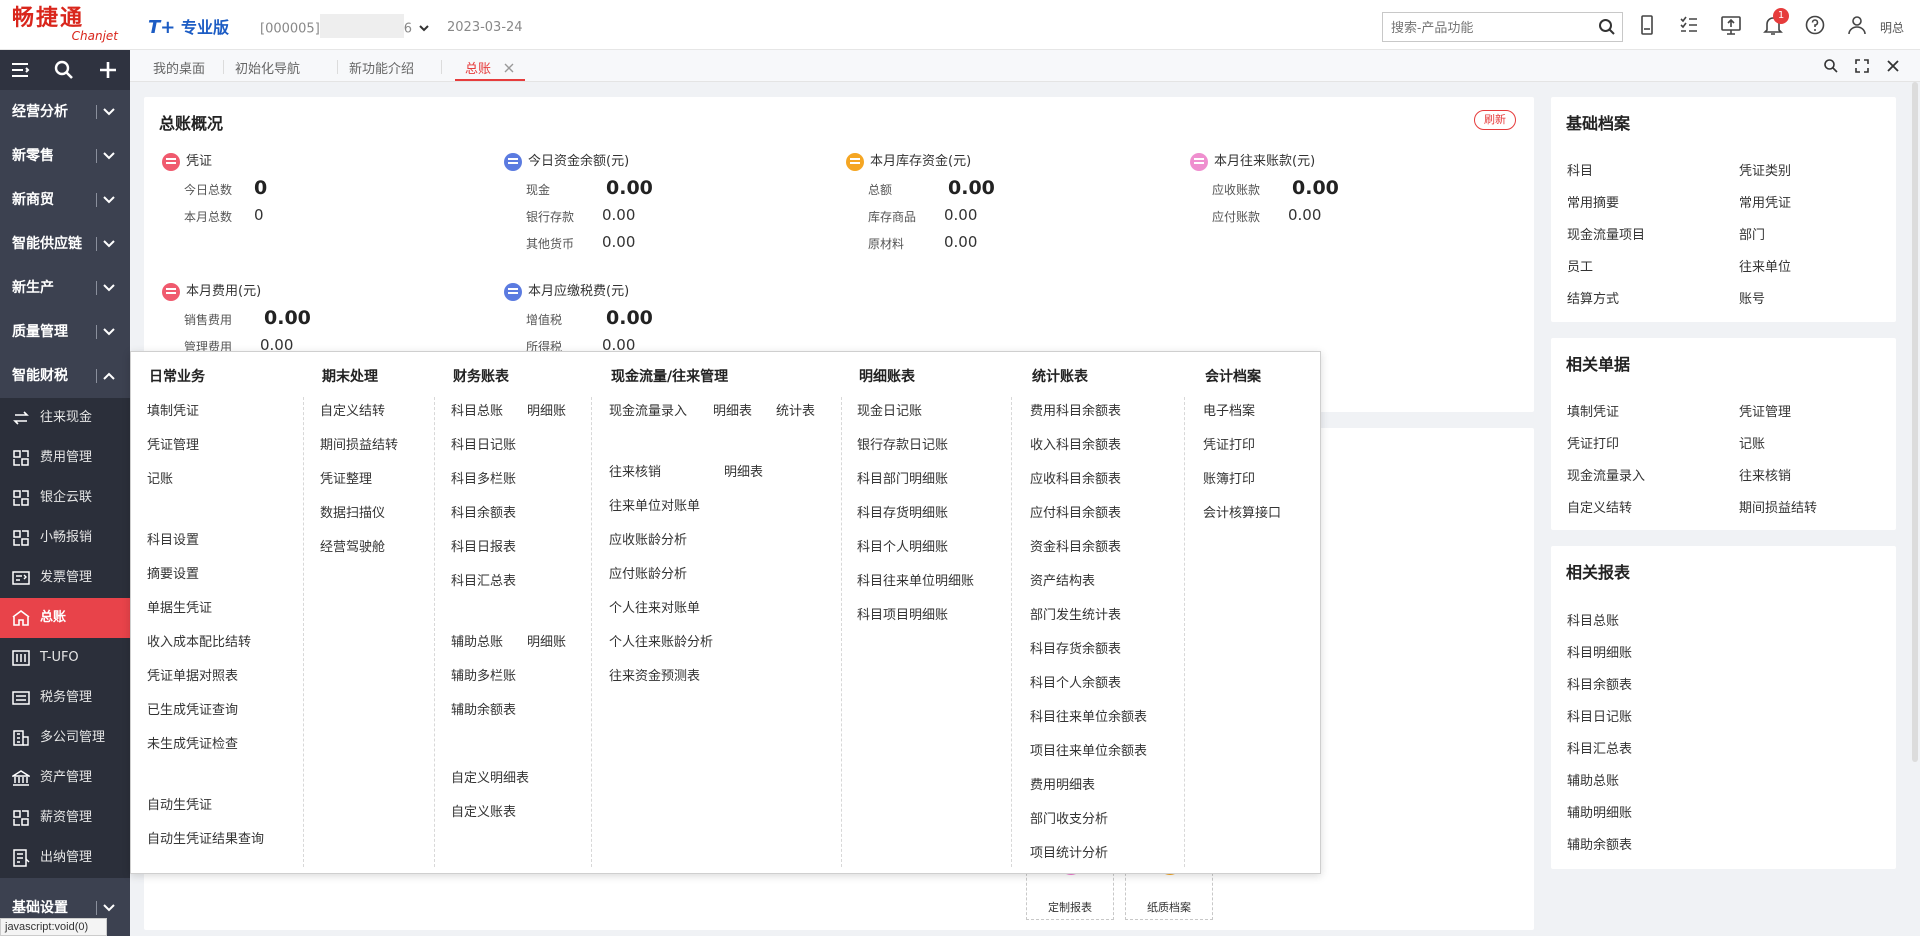 This screenshot has height=936, width=1920. I want to click on docs-link: 自定义结转, so click(1599, 506).